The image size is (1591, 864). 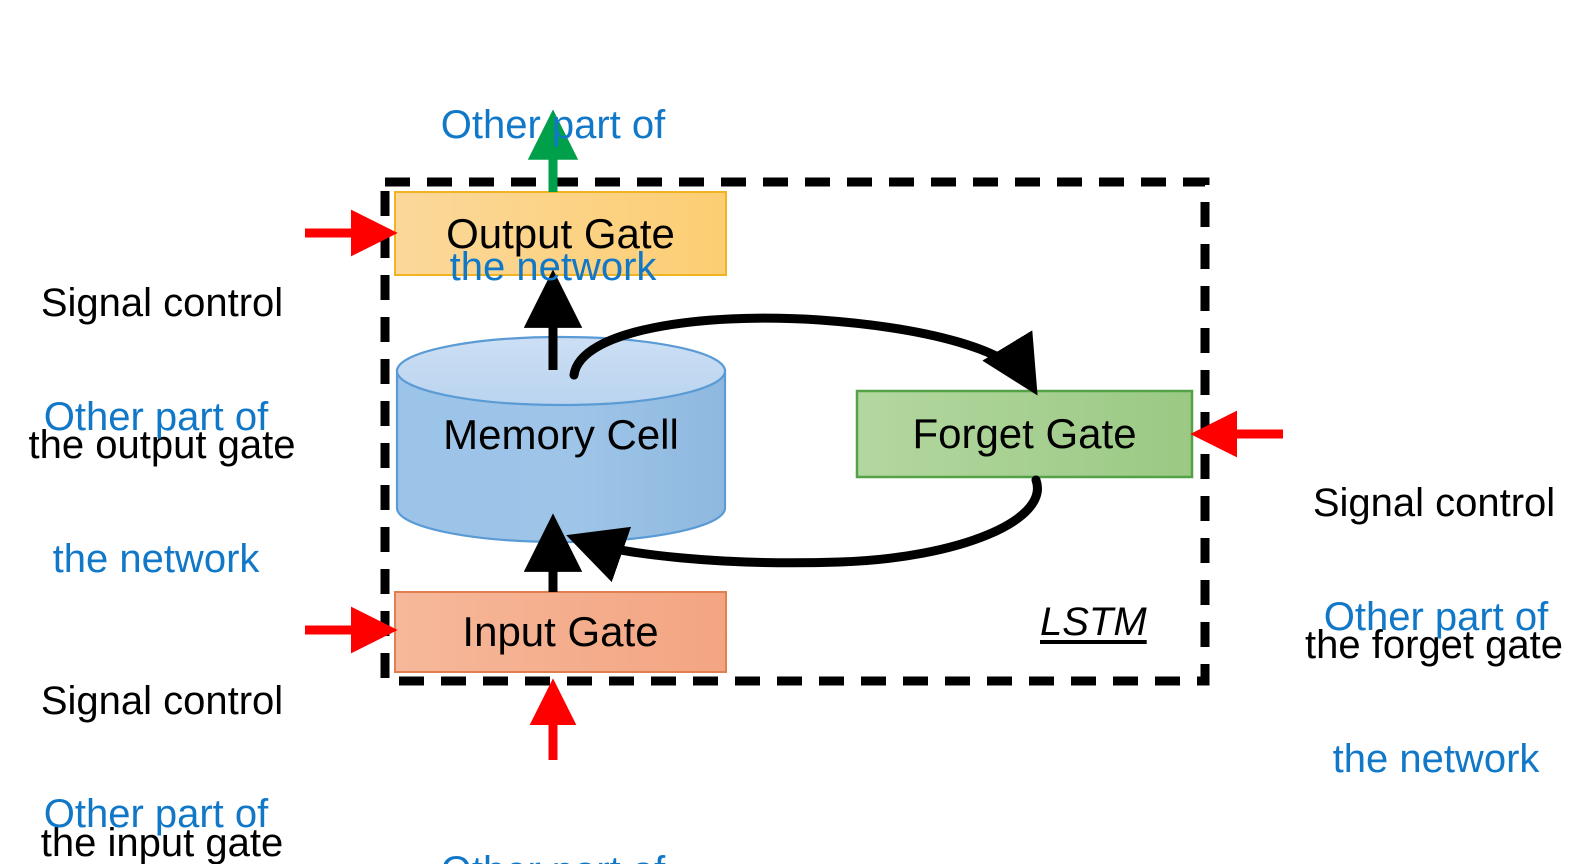 I want to click on bottom-network-label: Other part of the network, so click(x=553, y=809).